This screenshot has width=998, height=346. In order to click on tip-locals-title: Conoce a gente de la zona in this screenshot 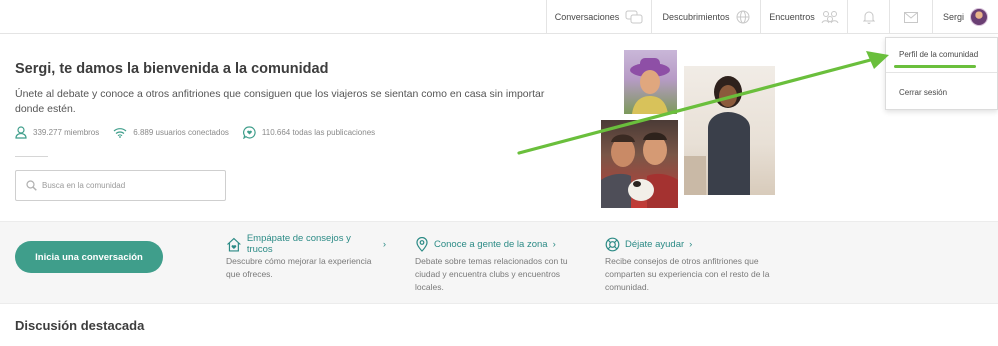, I will do `click(491, 244)`.